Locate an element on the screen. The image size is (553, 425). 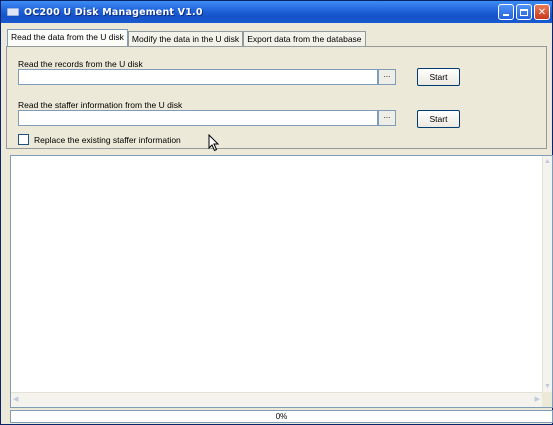
progress-bar: 0% is located at coordinates (281, 416).